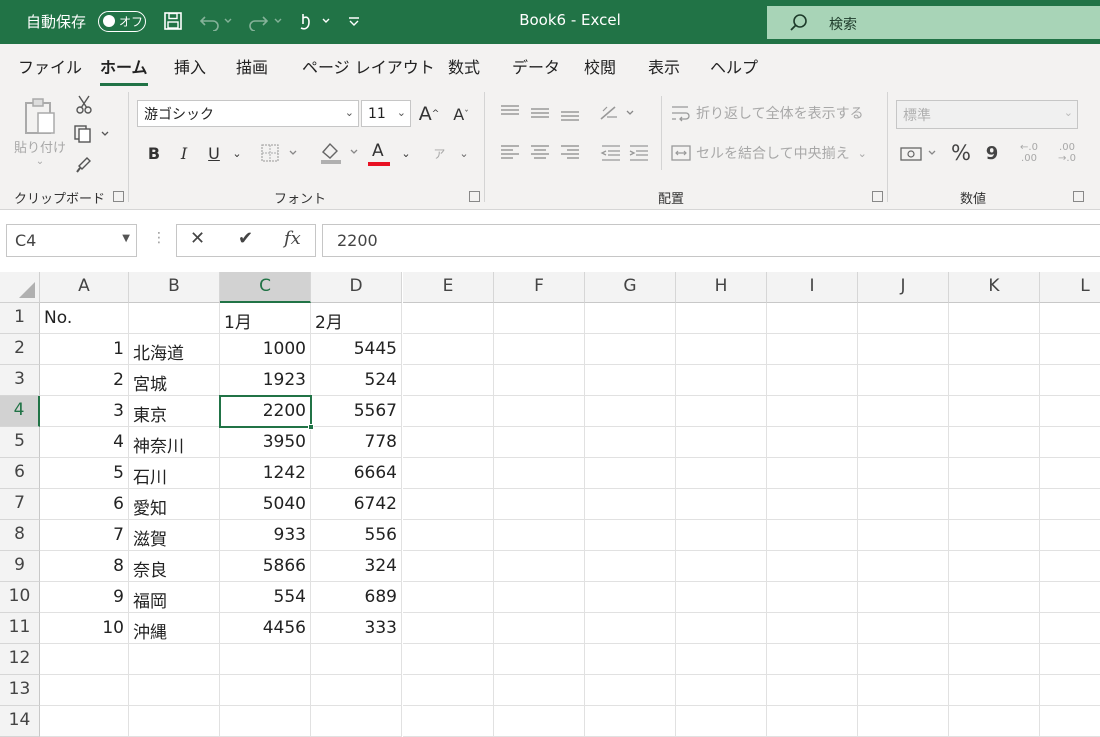 The width and height of the screenshot is (1100, 737). Describe the element at coordinates (630, 628) in the screenshot. I see `cell-g11` at that location.